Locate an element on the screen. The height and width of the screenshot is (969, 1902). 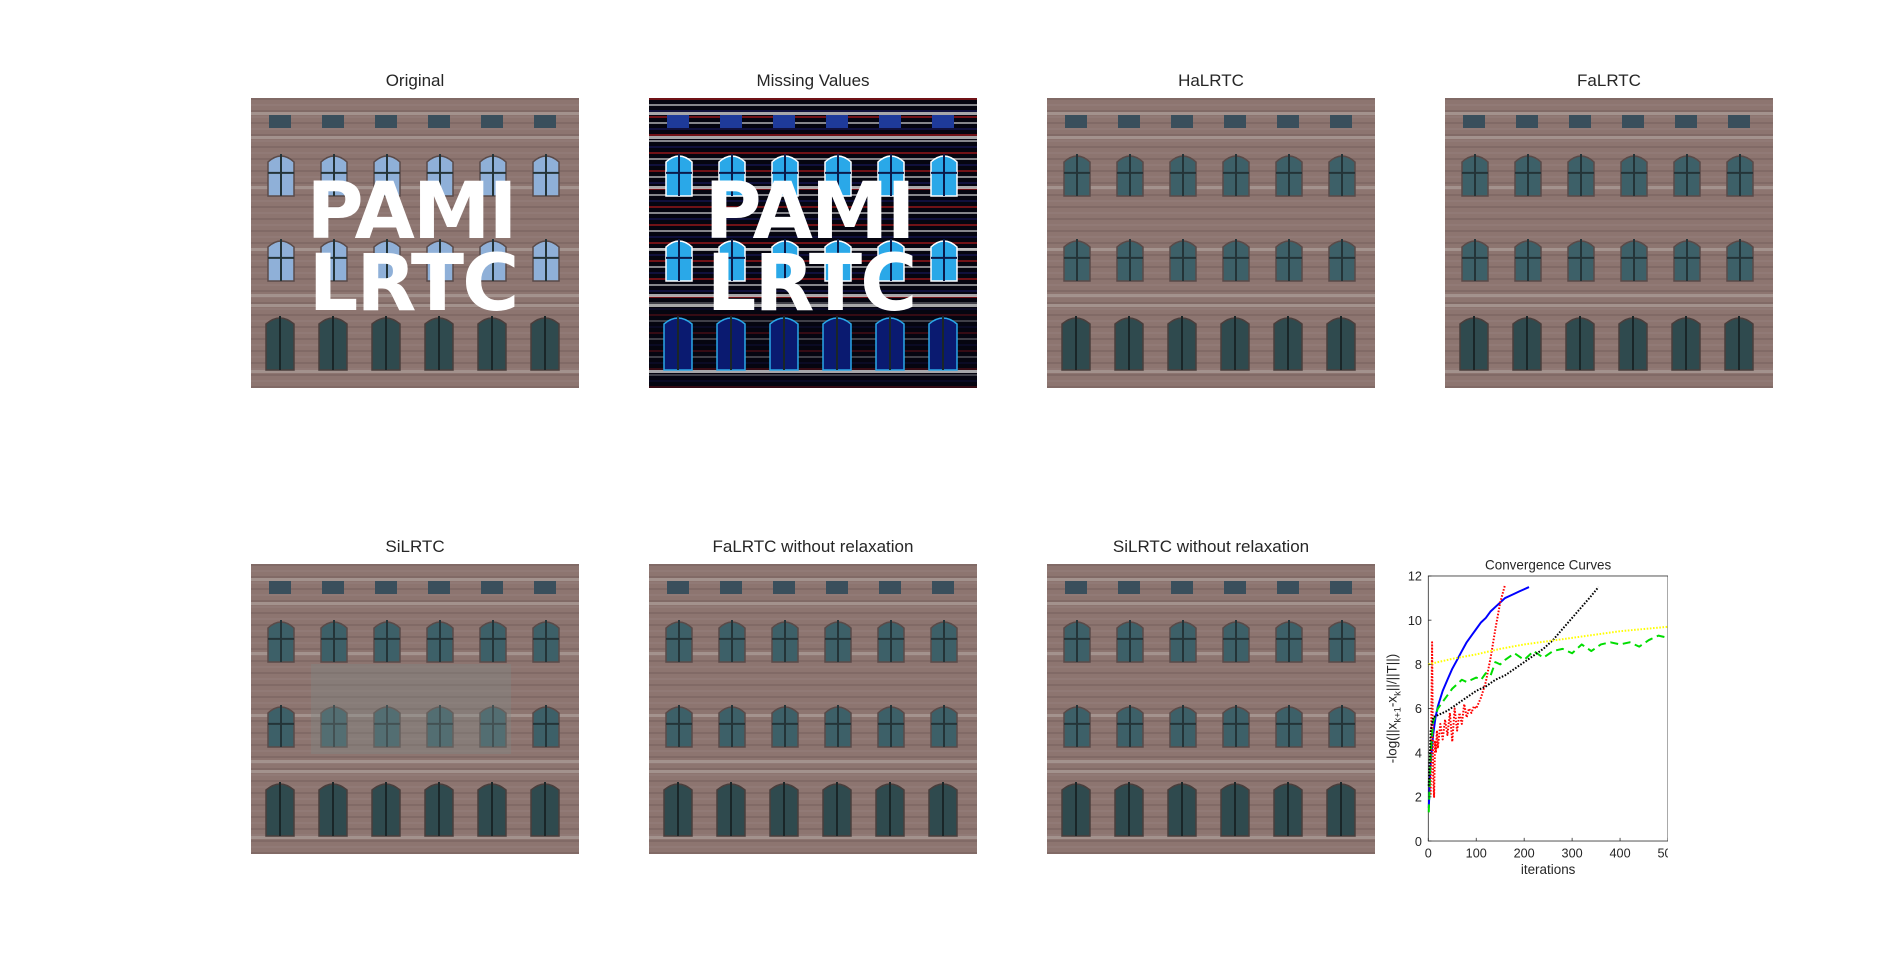
panel-title: FaLRTC is located at coordinates (1609, 80).